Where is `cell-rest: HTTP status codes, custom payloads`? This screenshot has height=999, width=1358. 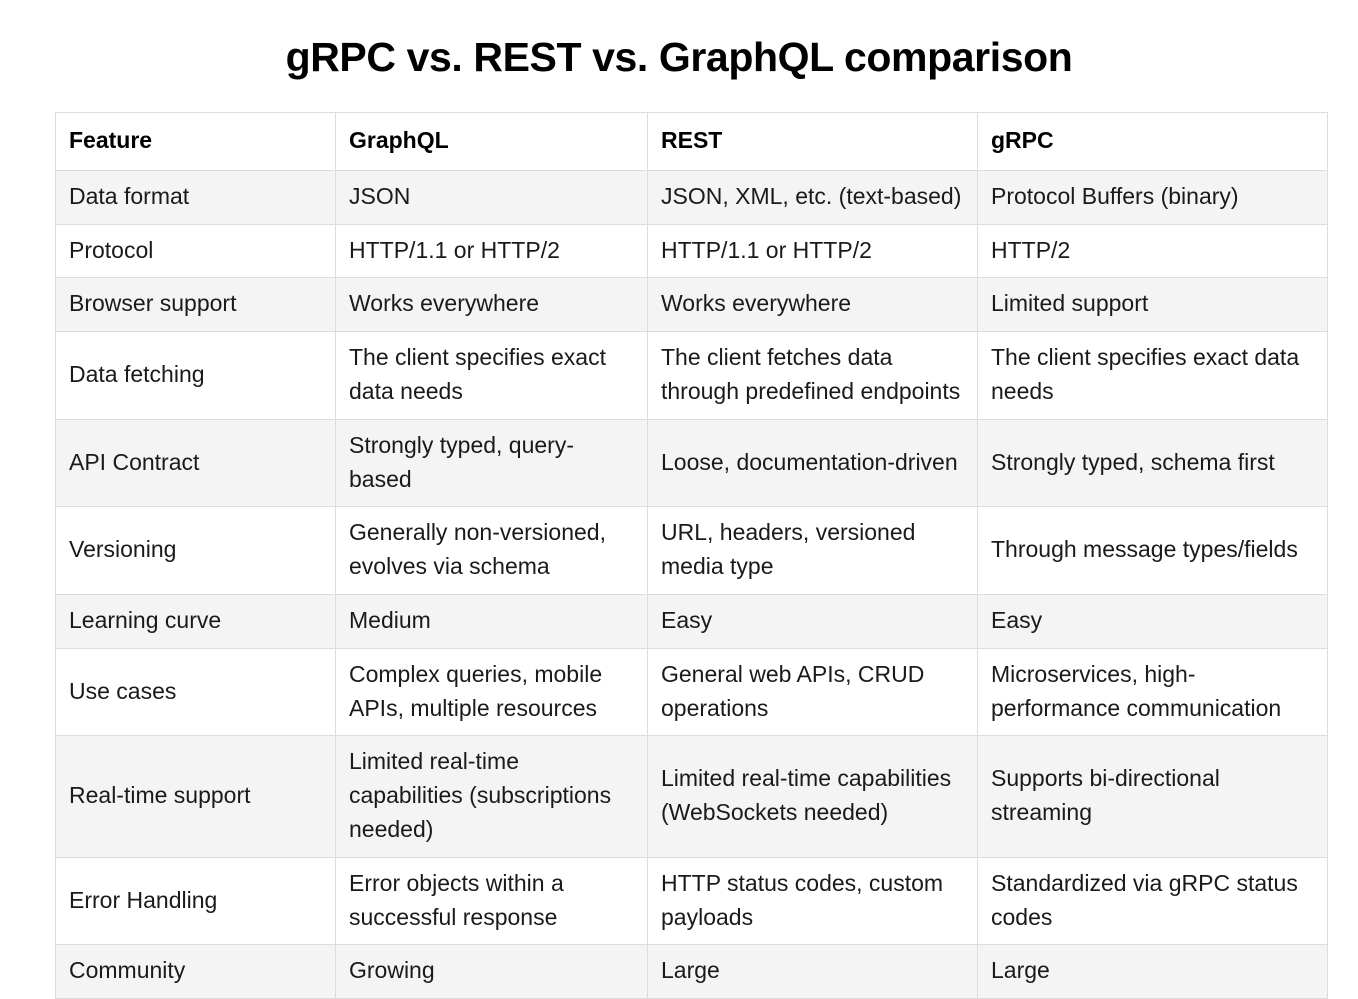 cell-rest: HTTP status codes, custom payloads is located at coordinates (812, 901).